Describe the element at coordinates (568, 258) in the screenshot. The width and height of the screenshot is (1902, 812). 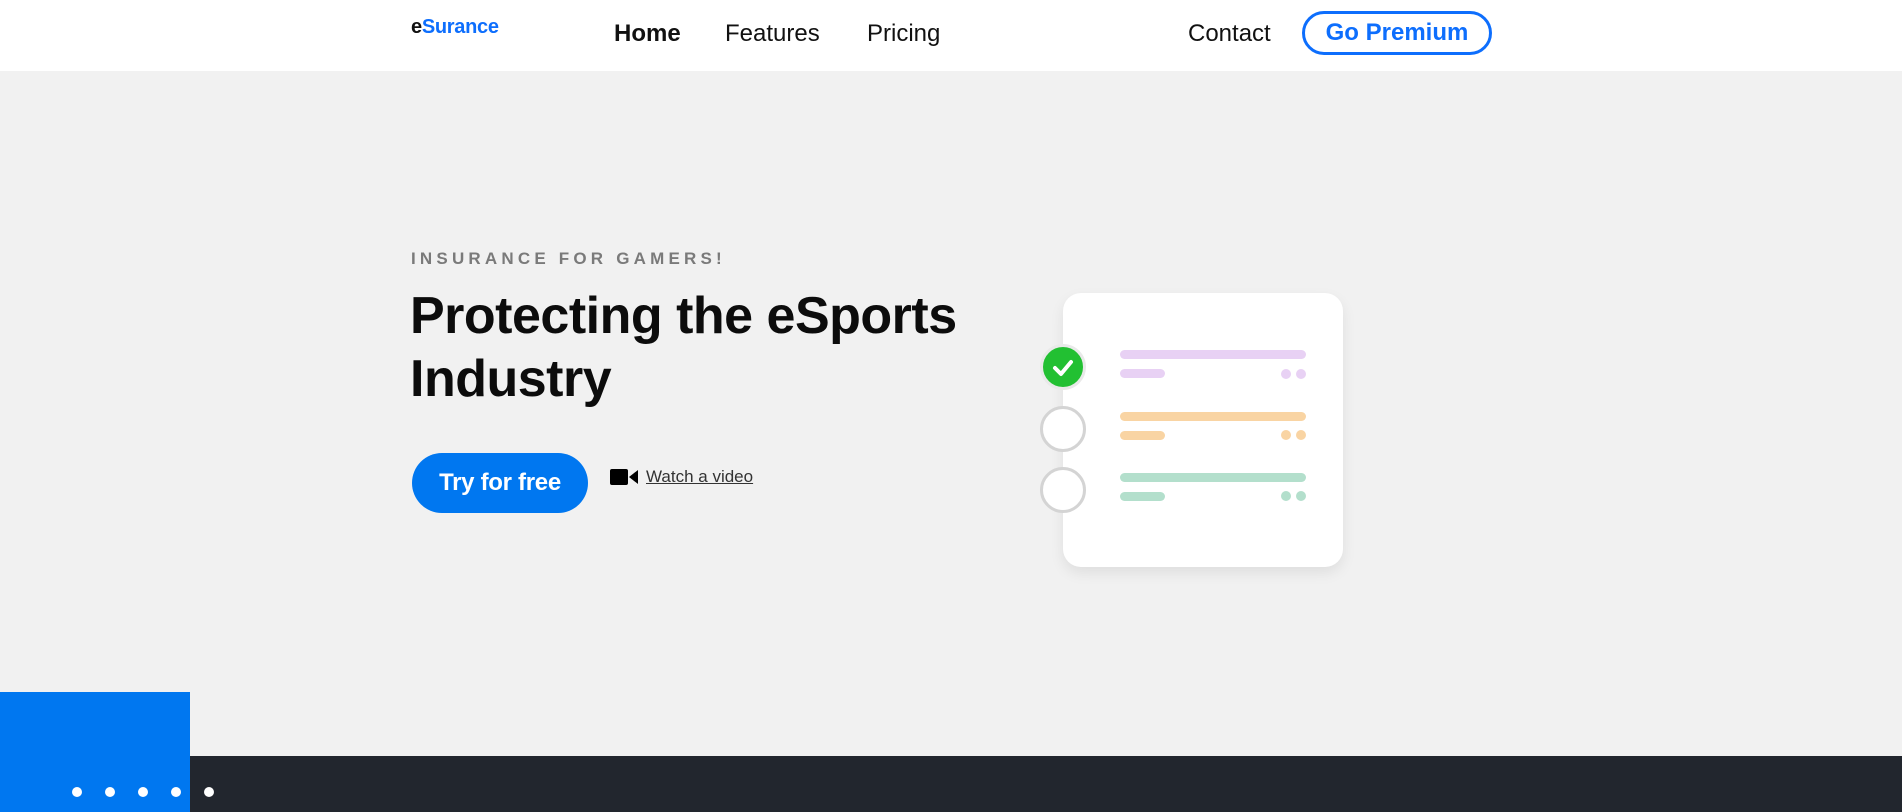
I see `hero-eyebrow: INSURANCE FOR GAMERS!` at that location.